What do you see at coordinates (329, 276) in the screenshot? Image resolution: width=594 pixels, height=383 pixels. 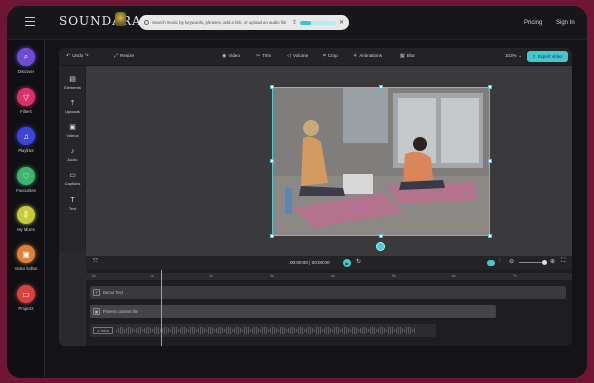 I see `timeline-ruler: 0s 1s 2s 3s 4s 5s 6s 7s` at bounding box center [329, 276].